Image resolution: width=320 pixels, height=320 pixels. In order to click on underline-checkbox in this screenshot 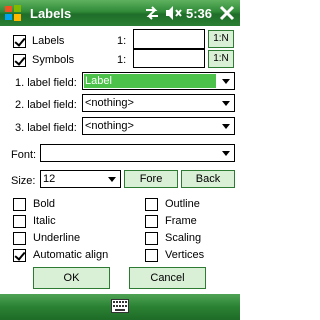, I will do `click(19, 238)`.